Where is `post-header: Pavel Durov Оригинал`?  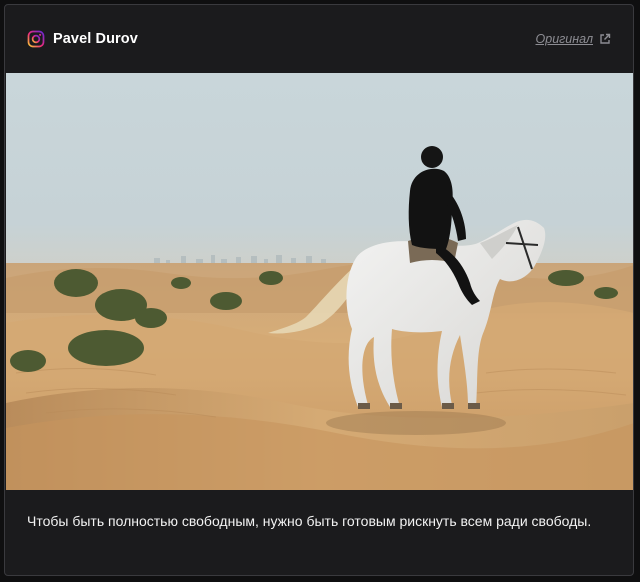 post-header: Pavel Durov Оригинал is located at coordinates (319, 39).